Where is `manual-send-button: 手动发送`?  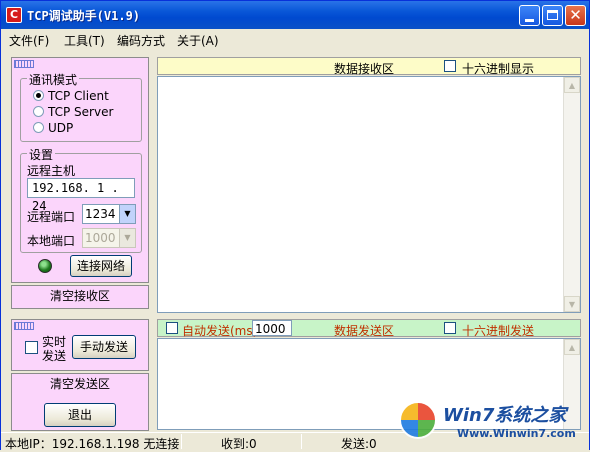 manual-send-button: 手动发送 is located at coordinates (104, 347).